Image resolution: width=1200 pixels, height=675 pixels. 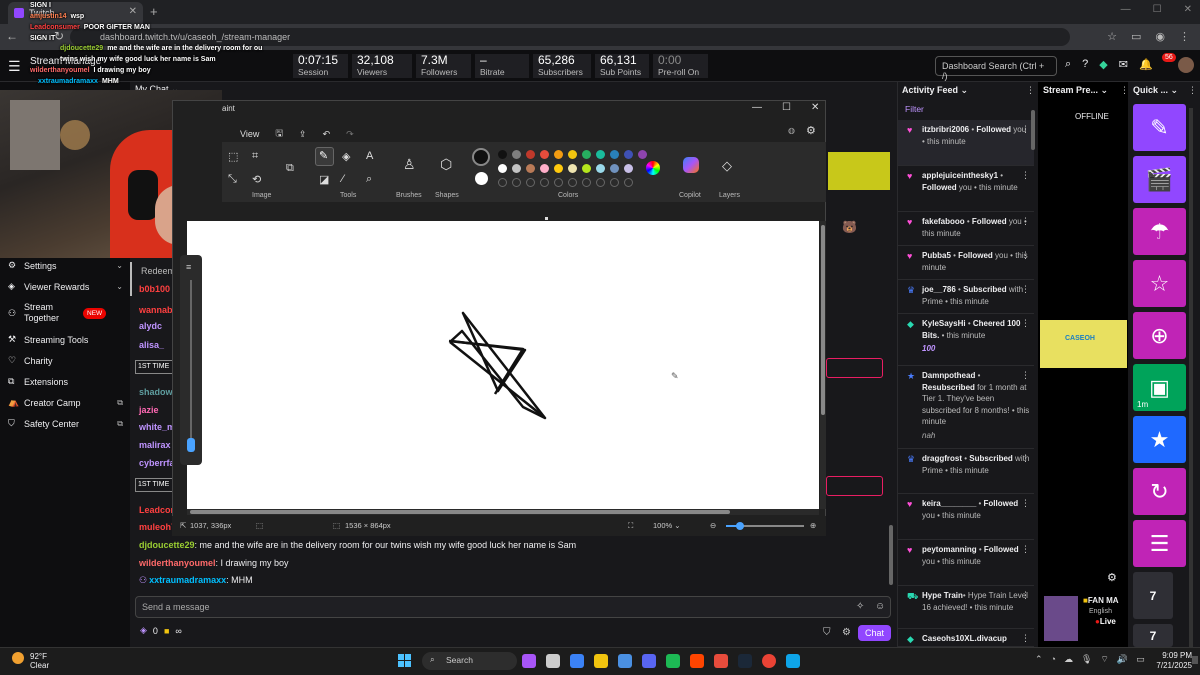 I want to click on preview-settings-gear-icon: ⚙, so click(x=1112, y=577).